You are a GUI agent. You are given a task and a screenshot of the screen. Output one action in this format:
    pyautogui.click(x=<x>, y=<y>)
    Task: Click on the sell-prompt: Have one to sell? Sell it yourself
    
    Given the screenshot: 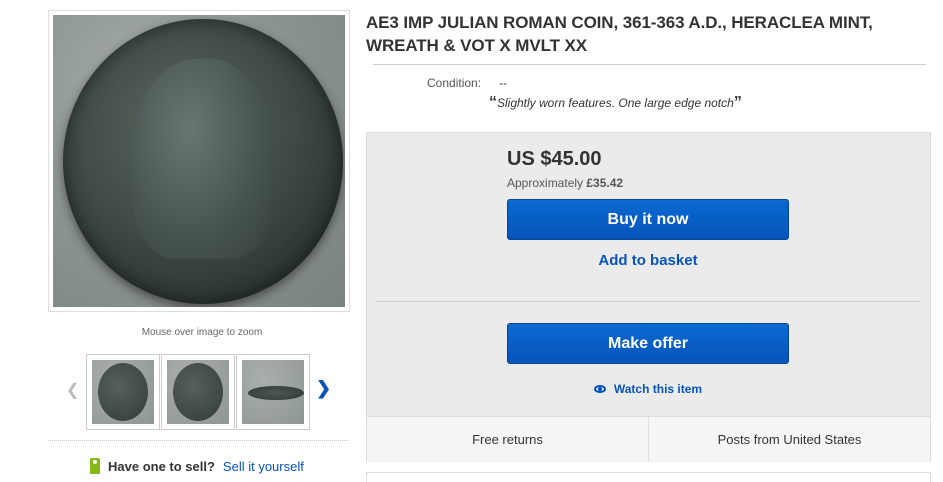 What is the action you would take?
    pyautogui.click(x=197, y=466)
    